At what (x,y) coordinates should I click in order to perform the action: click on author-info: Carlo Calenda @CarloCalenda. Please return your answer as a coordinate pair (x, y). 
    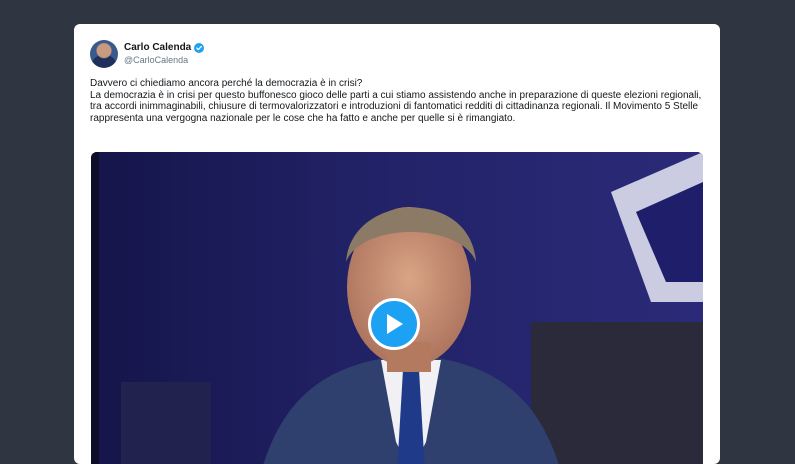
    Looking at the image, I should click on (164, 54).